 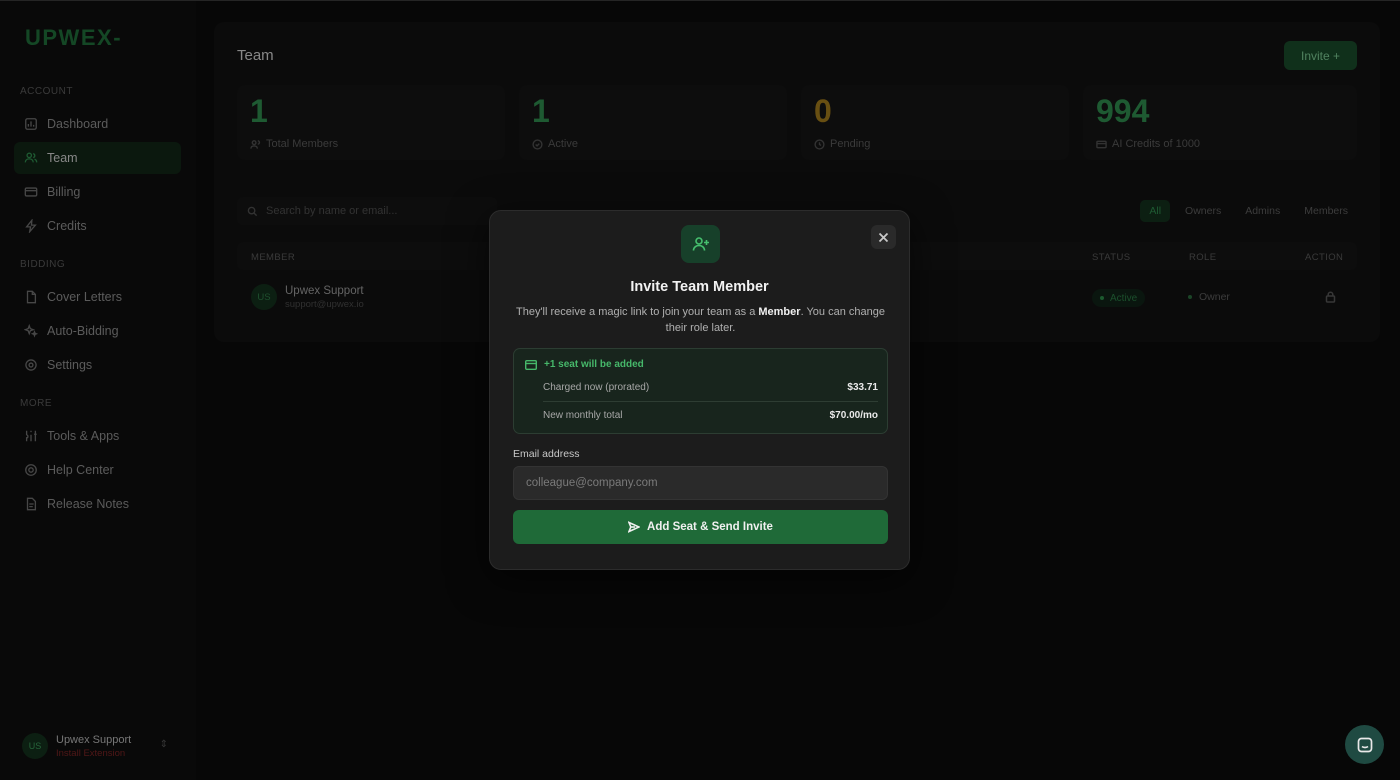 What do you see at coordinates (700, 244) in the screenshot?
I see `user-plus-icon` at bounding box center [700, 244].